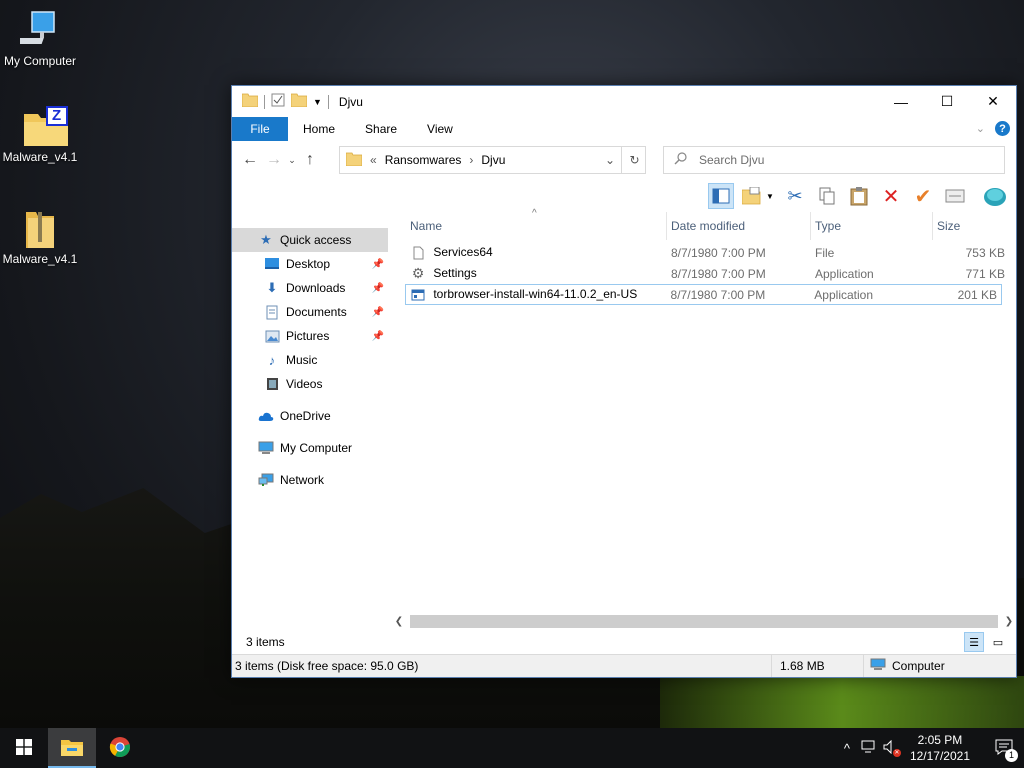  I want to click on address-bar: « Ransomwares › Djvu ⌄, so click(492, 160).